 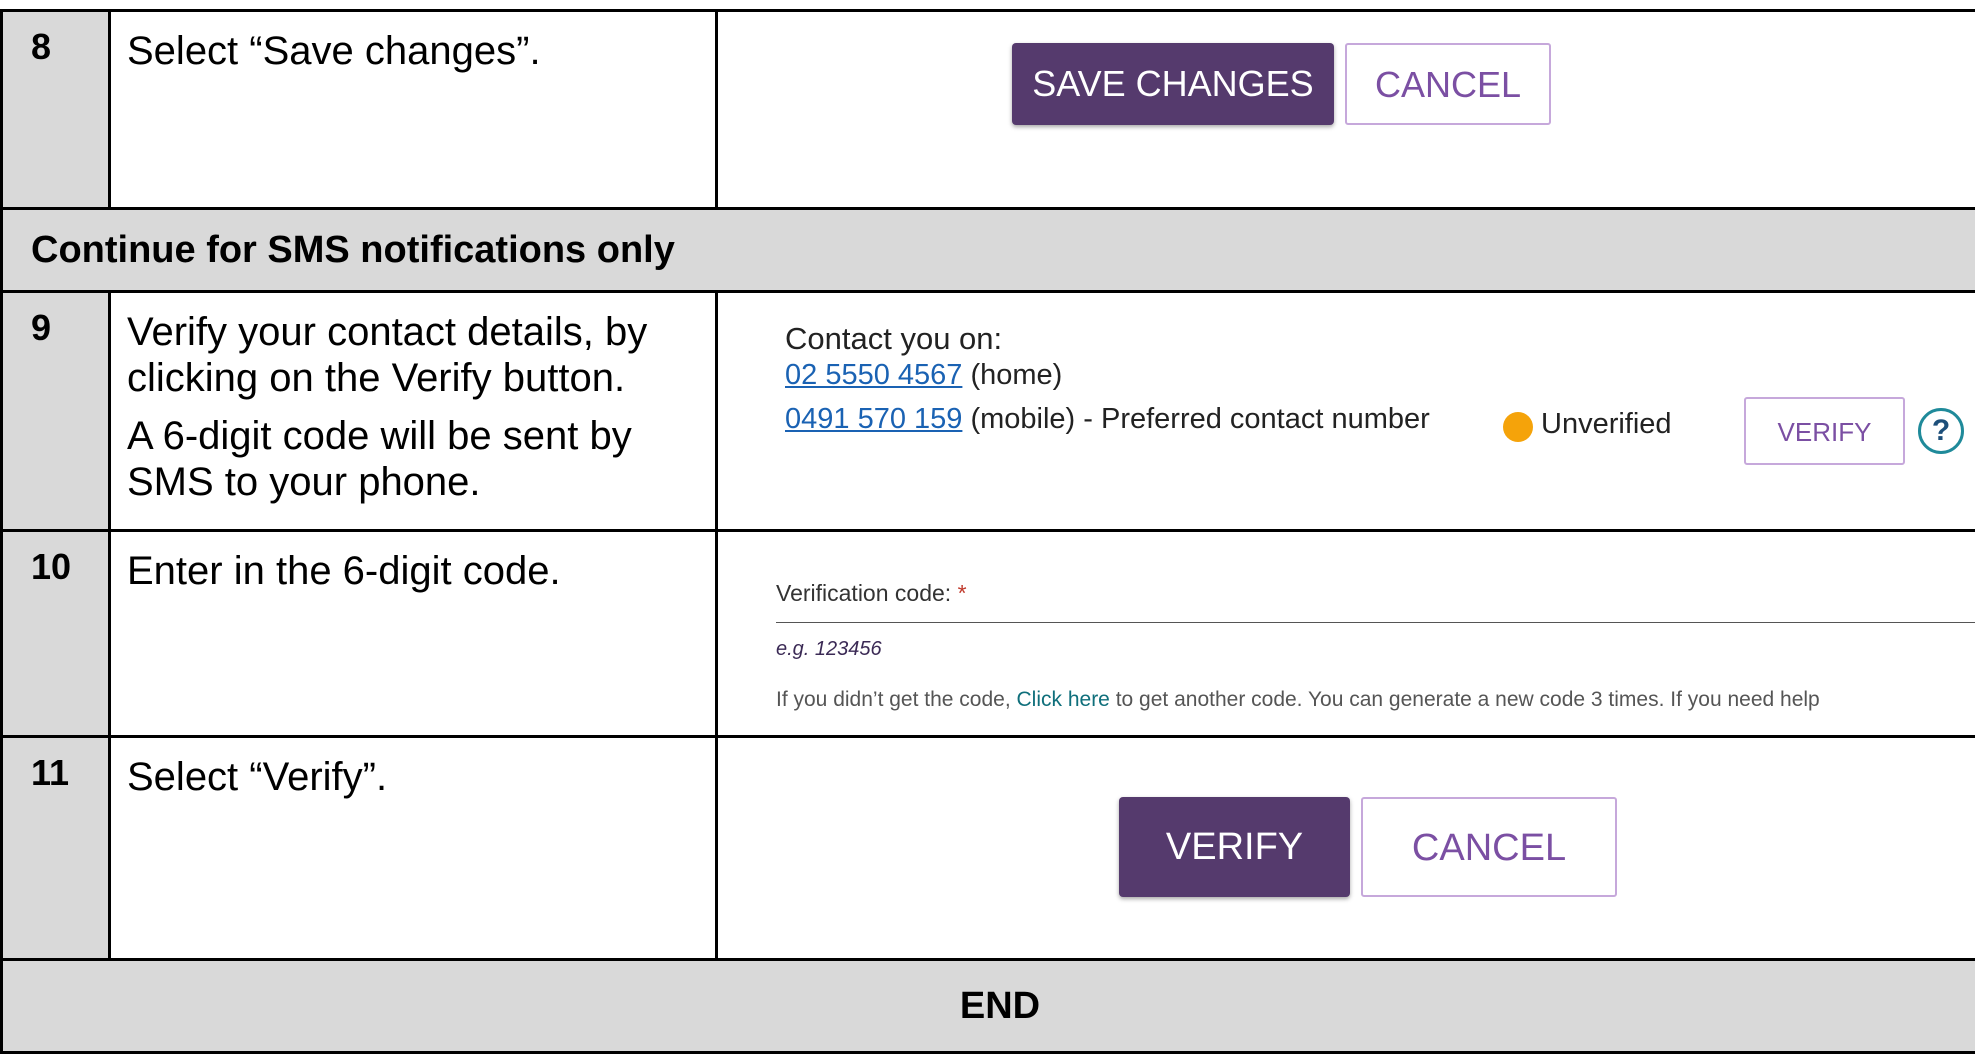 I want to click on home-phone-link: 02 5550 4567, so click(x=873, y=375).